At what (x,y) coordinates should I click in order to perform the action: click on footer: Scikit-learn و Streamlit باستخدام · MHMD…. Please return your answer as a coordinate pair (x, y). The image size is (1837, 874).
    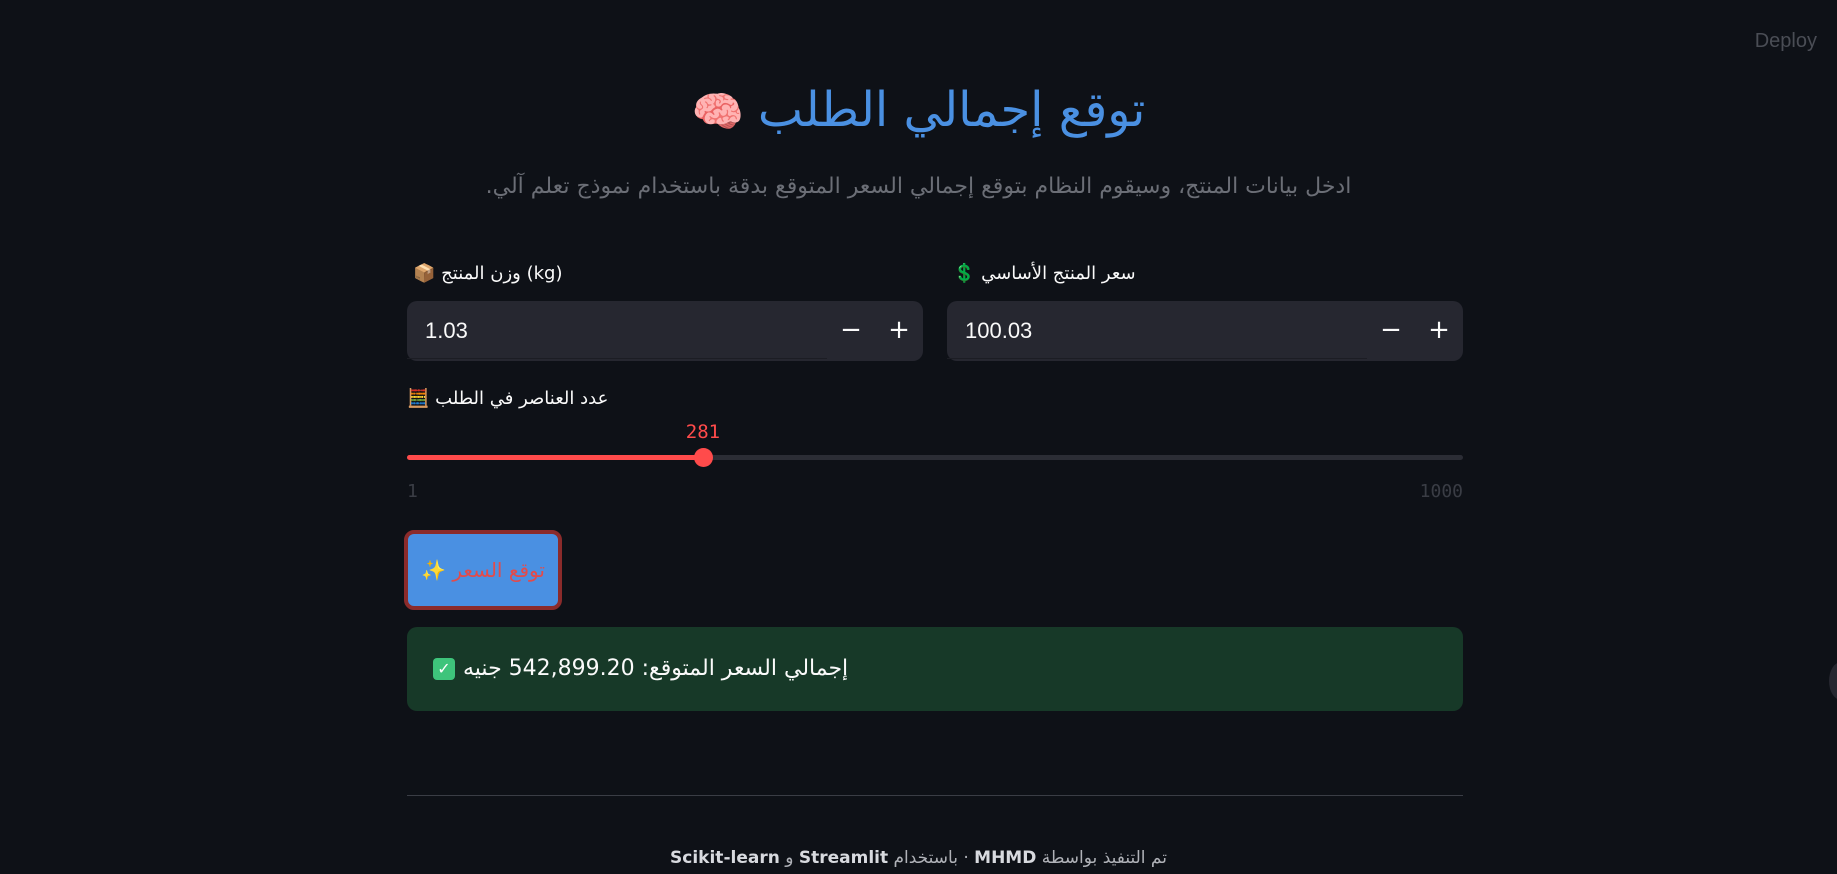
    Looking at the image, I should click on (918, 858).